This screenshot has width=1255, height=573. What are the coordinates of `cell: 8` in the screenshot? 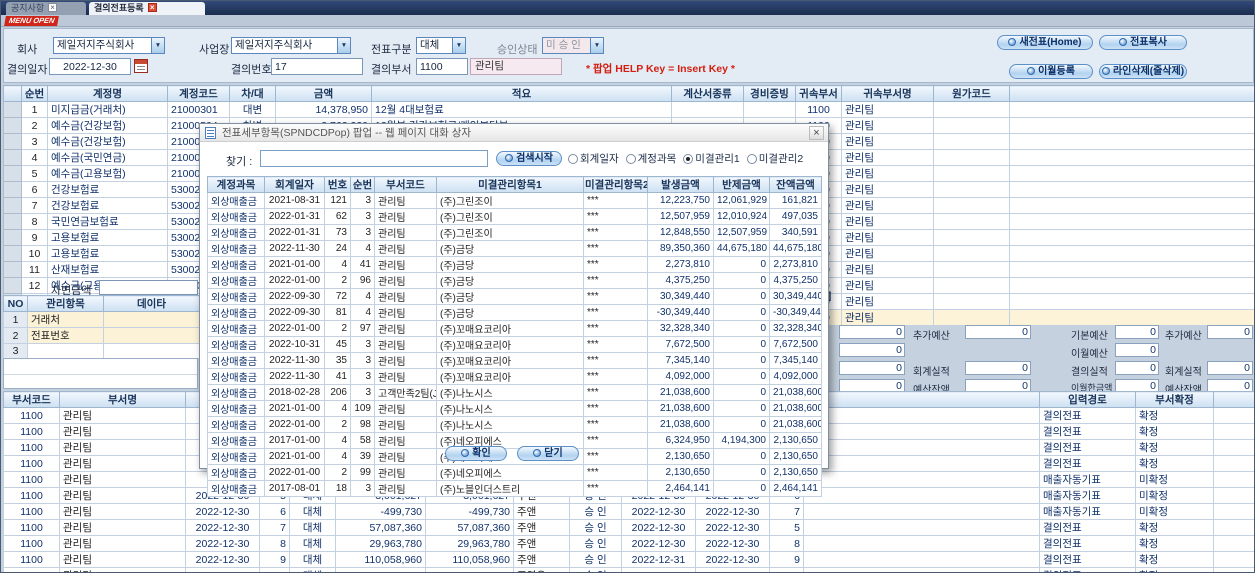 It's located at (274, 543).